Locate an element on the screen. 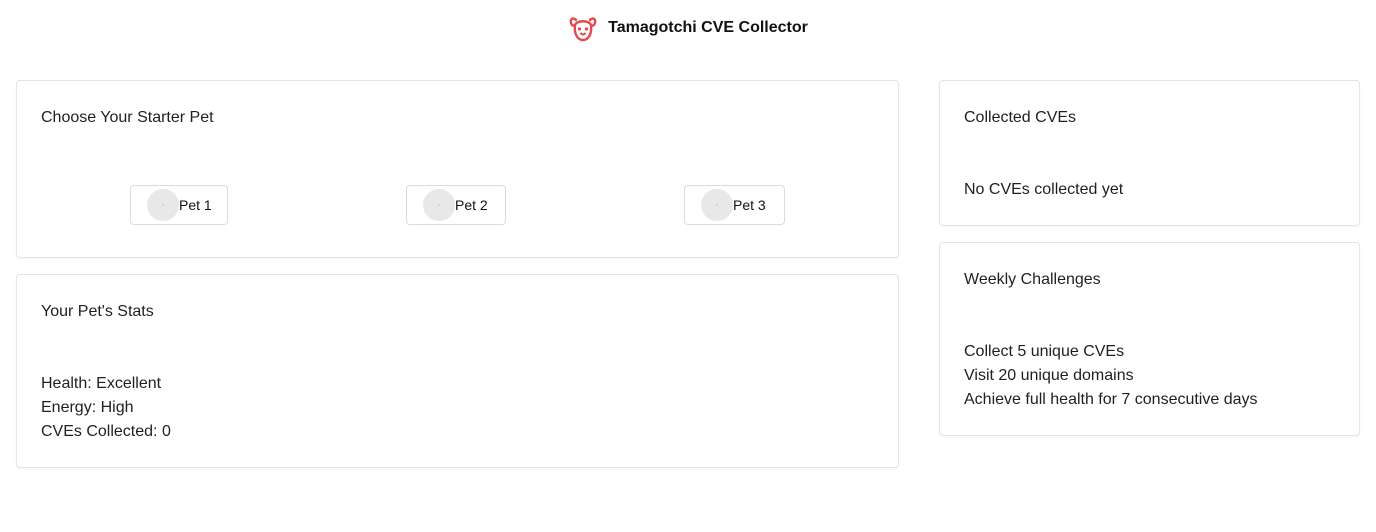 This screenshot has width=1376, height=532. challenge-item: Visit 20 unique domains is located at coordinates (1049, 375).